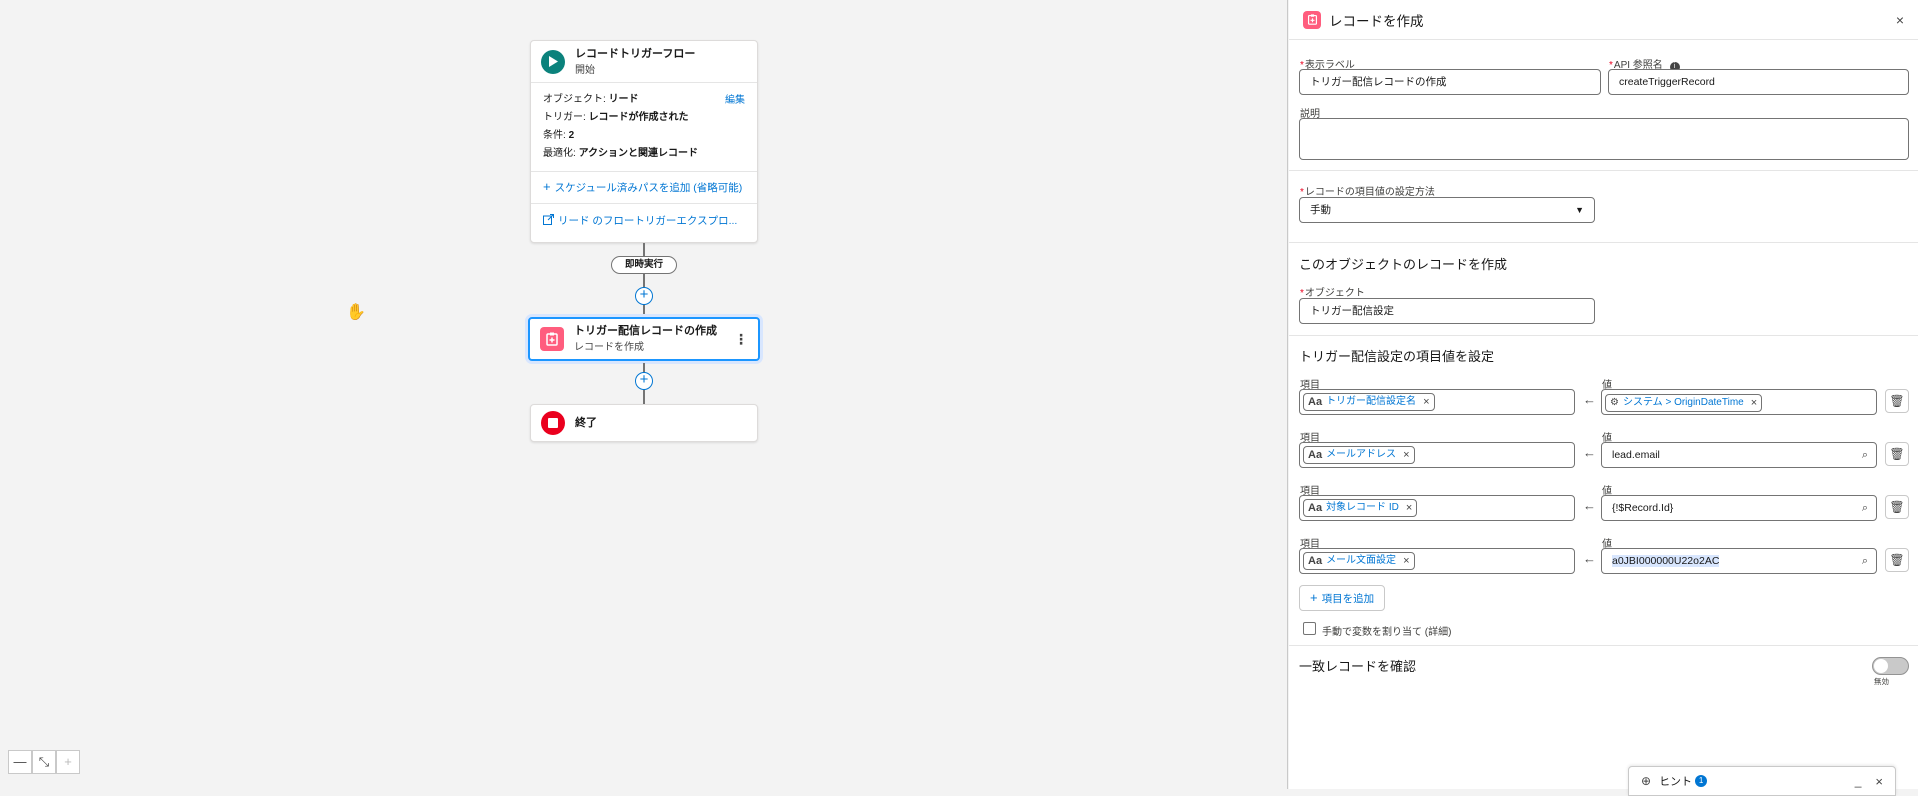 The width and height of the screenshot is (1918, 796). Describe the element at coordinates (645, 331) in the screenshot. I see `create-record-node-title: トリガー配信レコードの作成` at that location.